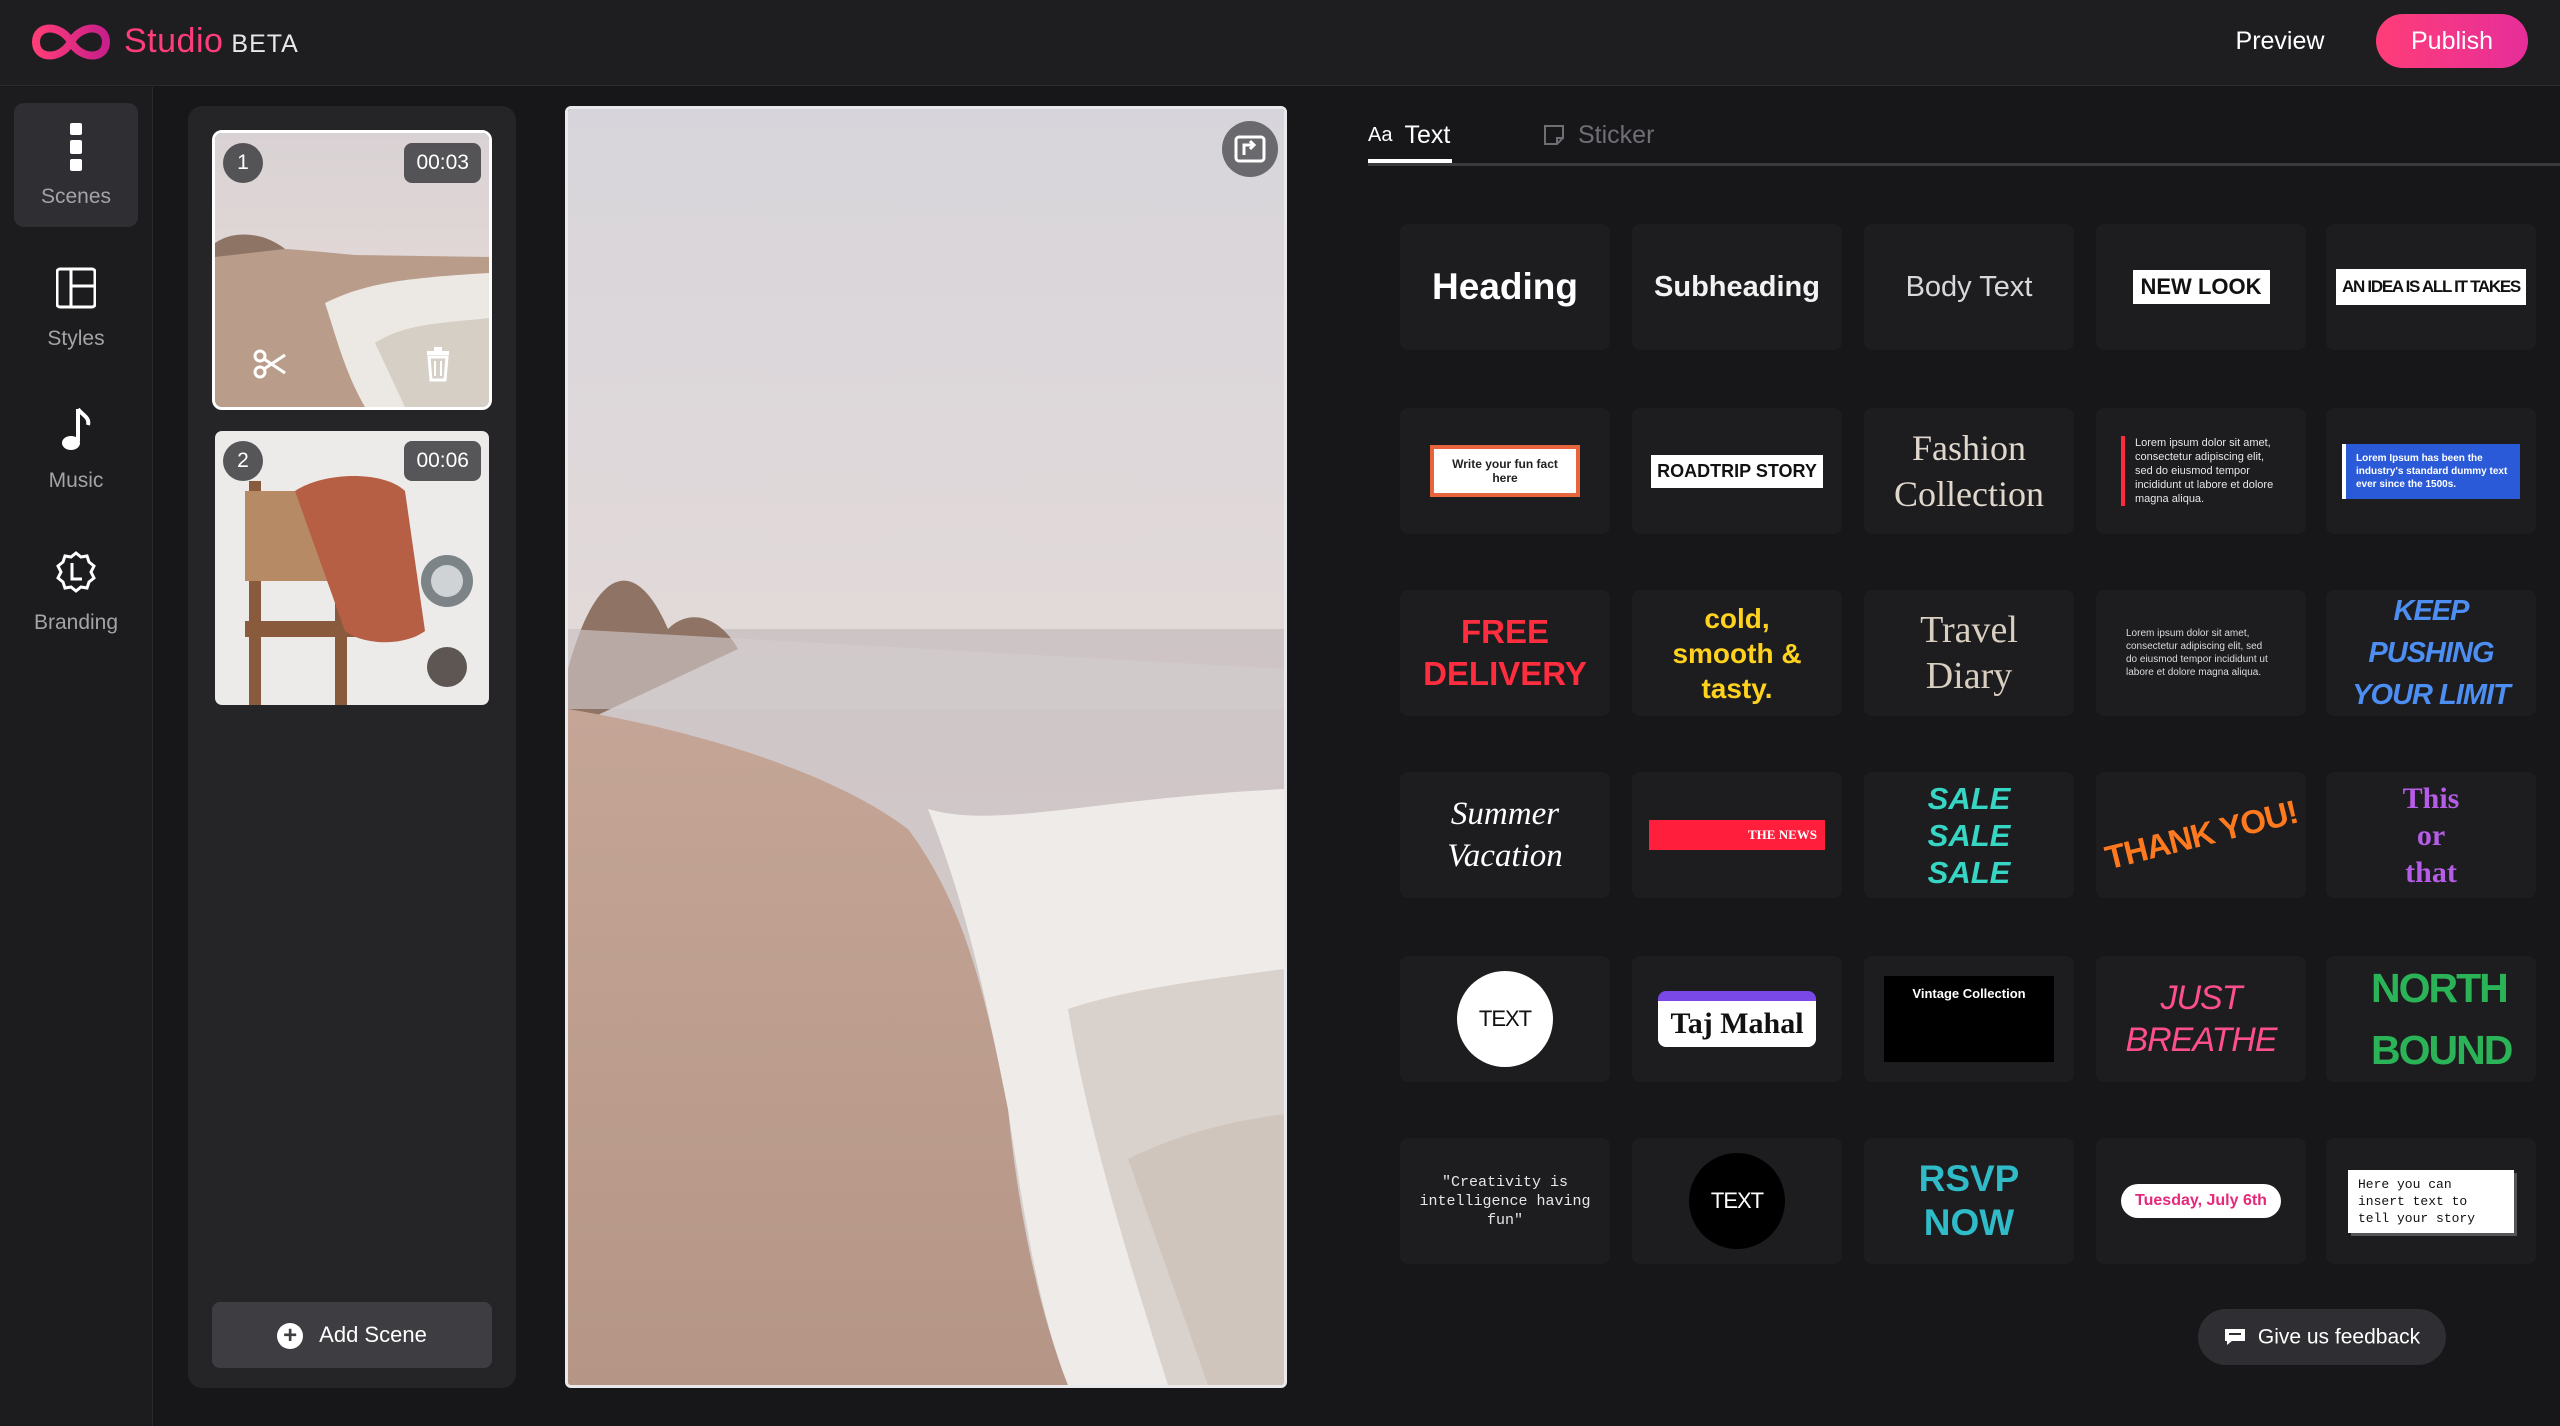  What do you see at coordinates (442, 163) in the screenshot?
I see `scene-duration-badge: 00:03` at bounding box center [442, 163].